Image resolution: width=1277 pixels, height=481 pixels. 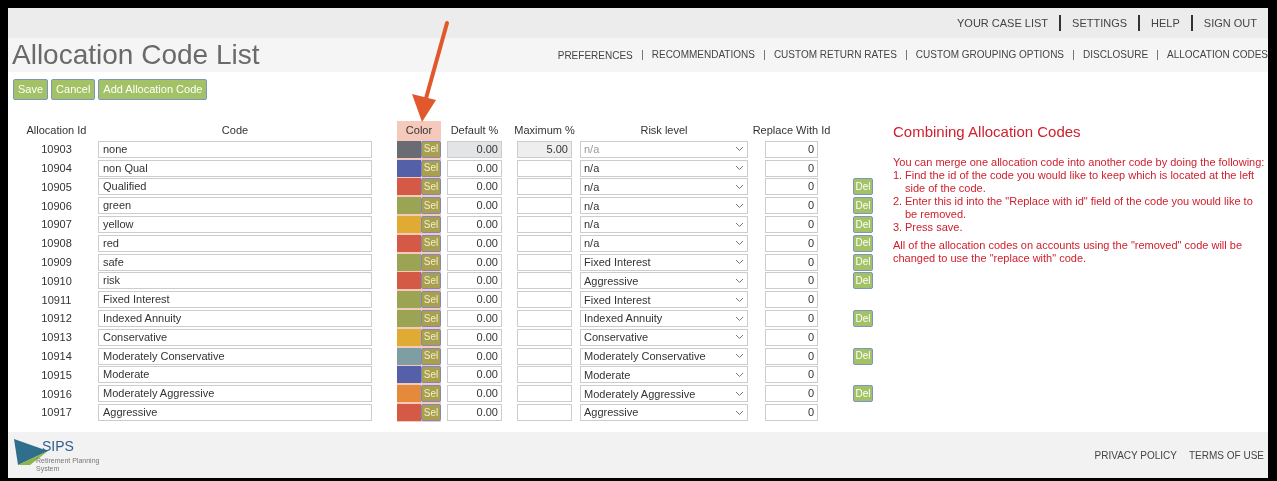 I want to click on code-field: Qualified, so click(x=235, y=187).